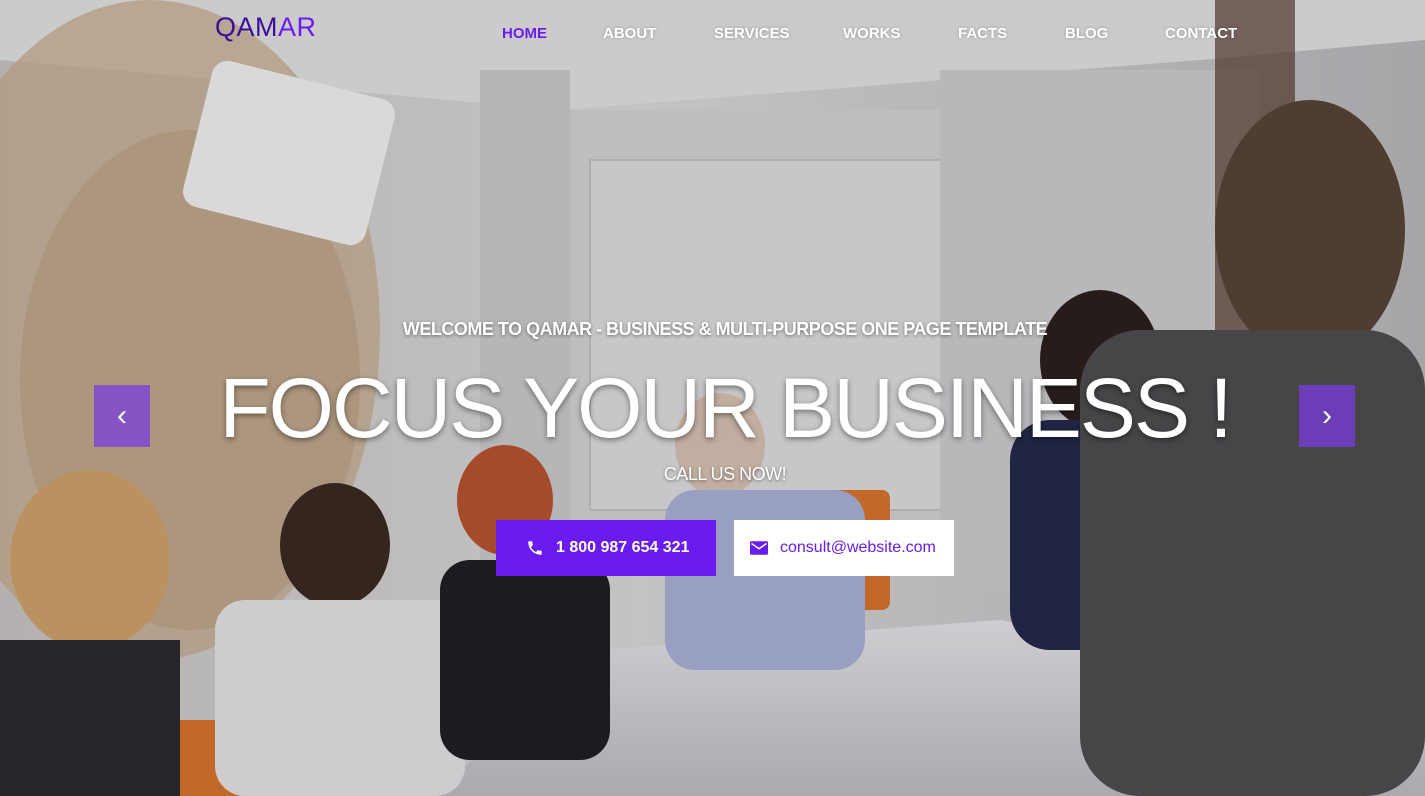 The height and width of the screenshot is (796, 1425). What do you see at coordinates (1201, 33) in the screenshot?
I see `nav-item-contact: CONTACT` at bounding box center [1201, 33].